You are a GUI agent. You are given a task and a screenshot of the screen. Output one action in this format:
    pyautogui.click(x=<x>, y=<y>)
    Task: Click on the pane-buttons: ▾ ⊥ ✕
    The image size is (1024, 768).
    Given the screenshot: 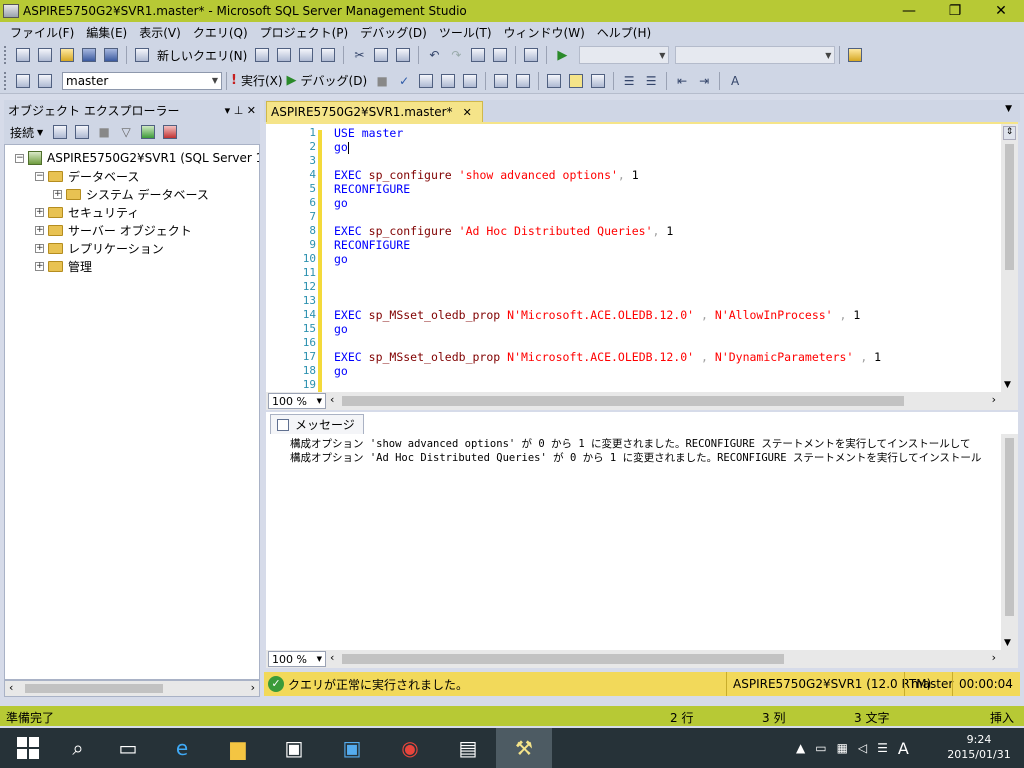 What is the action you would take?
    pyautogui.click(x=240, y=110)
    